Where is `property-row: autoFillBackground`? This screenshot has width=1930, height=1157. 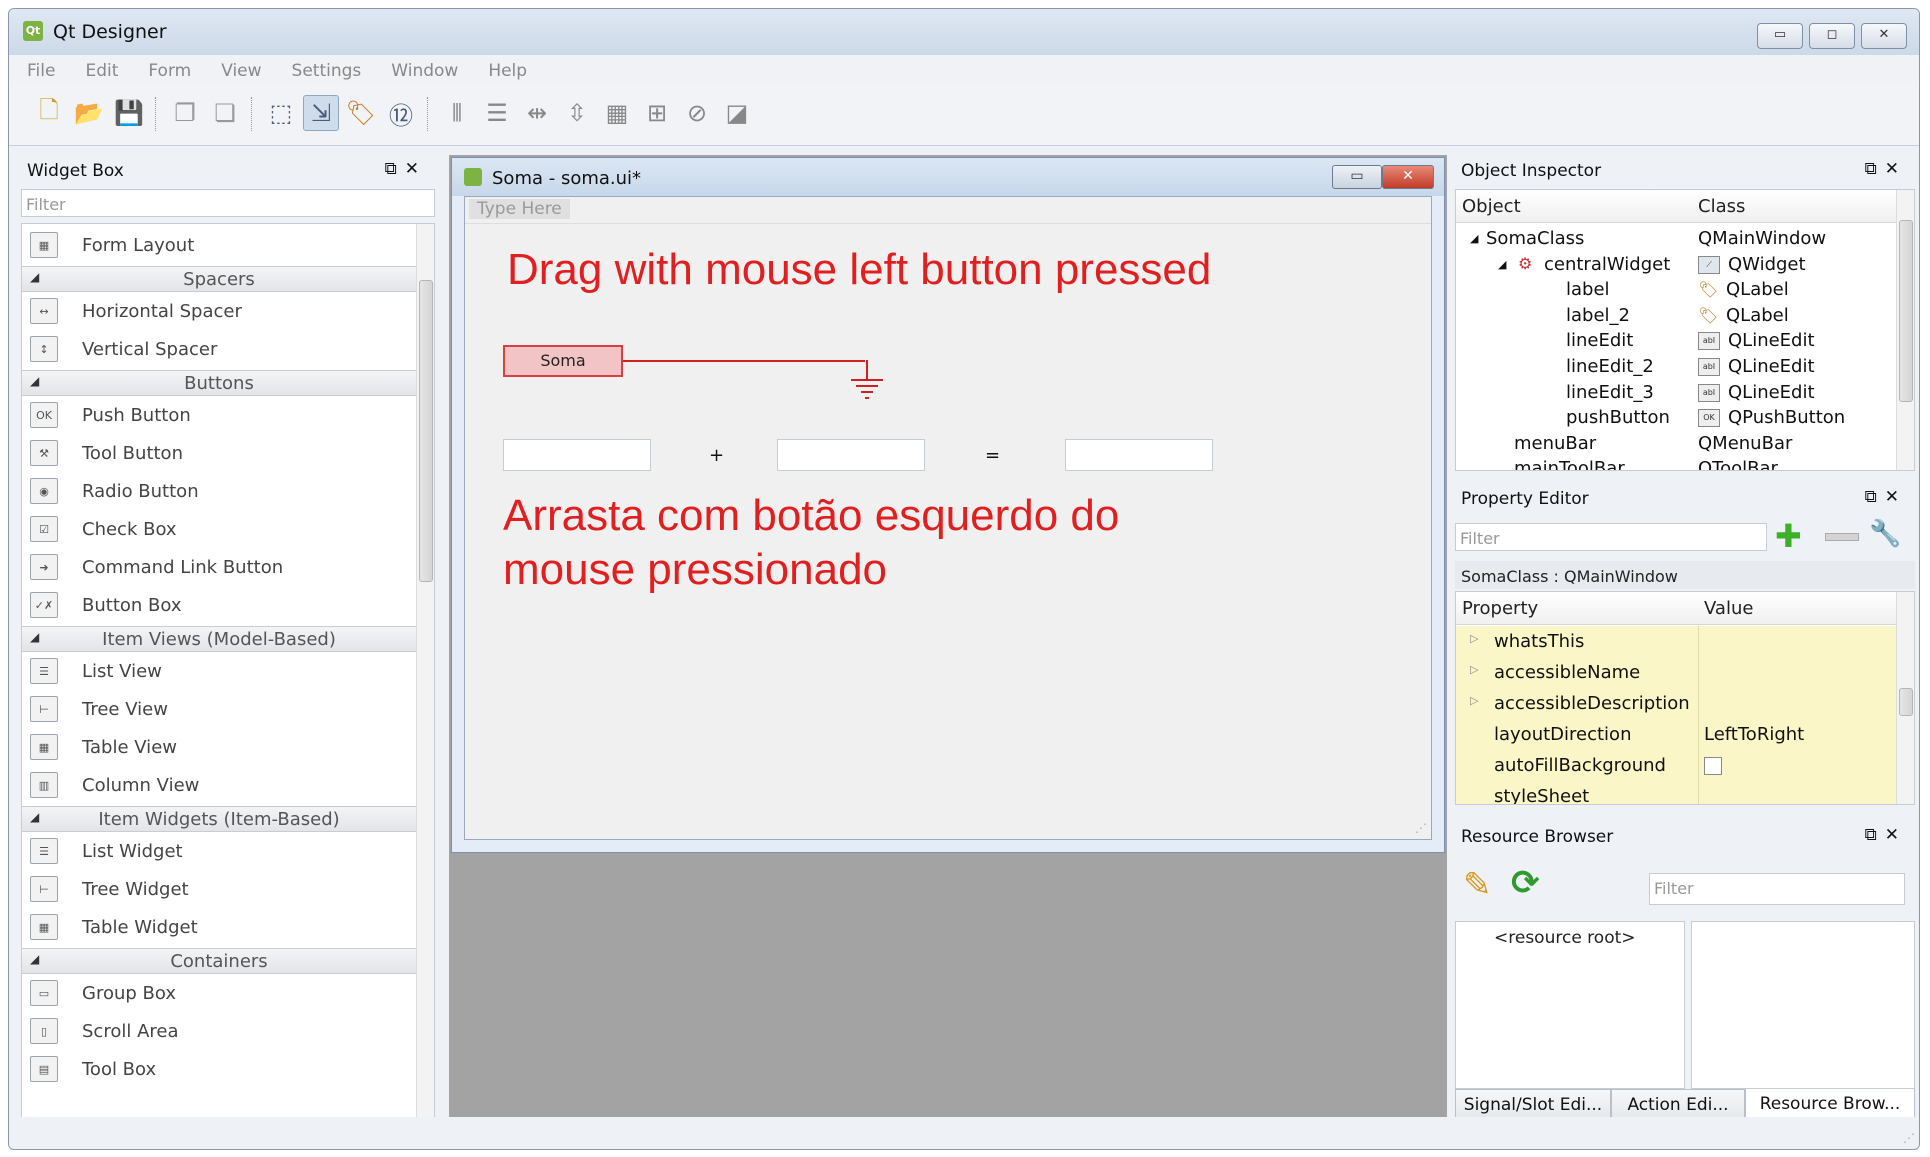 property-row: autoFillBackground is located at coordinates (1676, 766).